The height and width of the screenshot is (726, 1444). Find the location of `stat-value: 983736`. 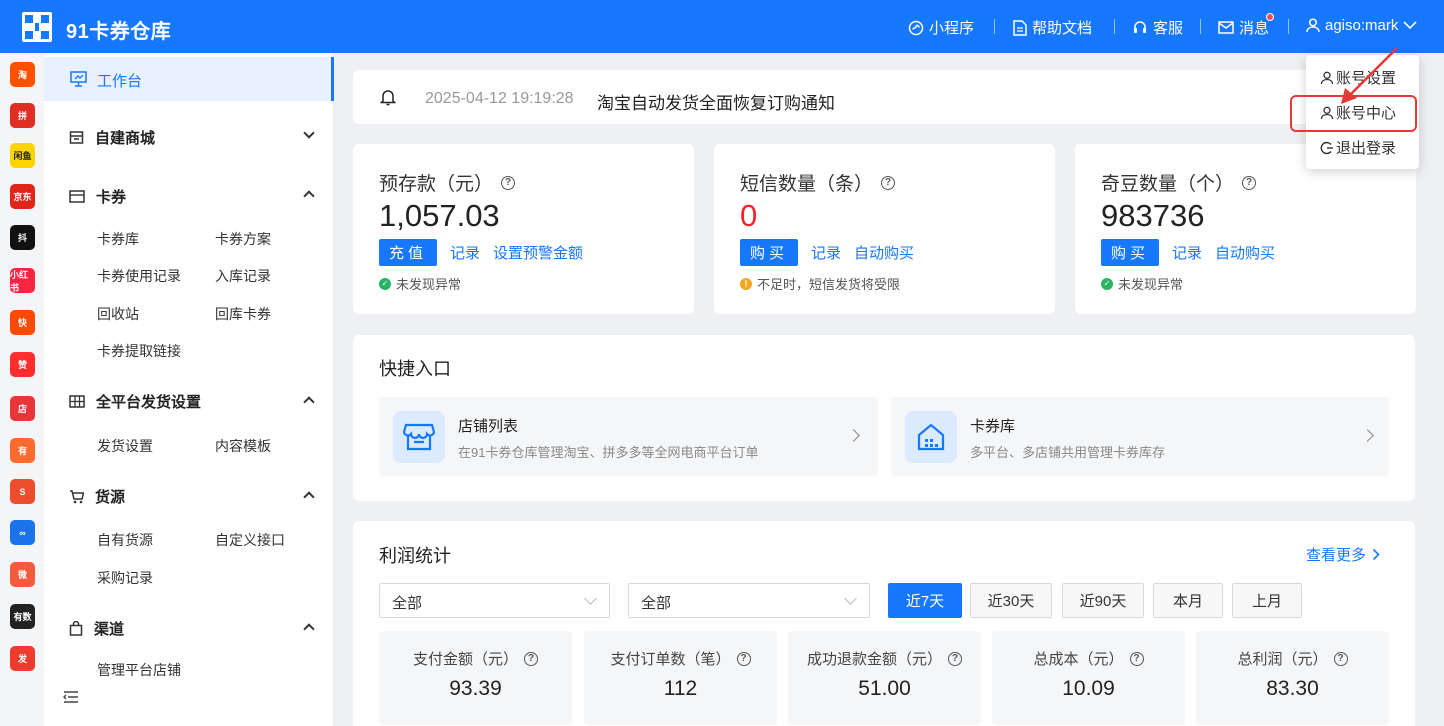

stat-value: 983736 is located at coordinates (1153, 215).